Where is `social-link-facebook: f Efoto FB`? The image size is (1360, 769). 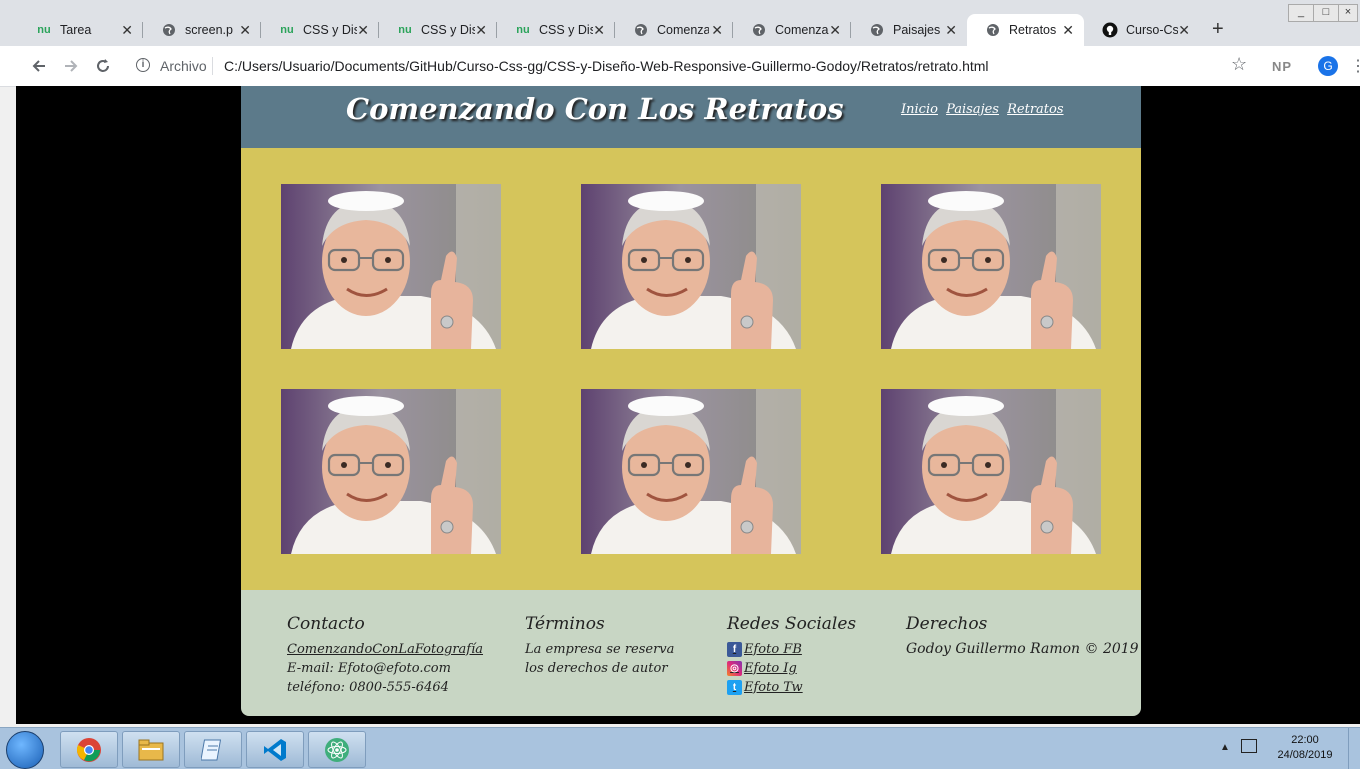 social-link-facebook: f Efoto FB is located at coordinates (791, 649).